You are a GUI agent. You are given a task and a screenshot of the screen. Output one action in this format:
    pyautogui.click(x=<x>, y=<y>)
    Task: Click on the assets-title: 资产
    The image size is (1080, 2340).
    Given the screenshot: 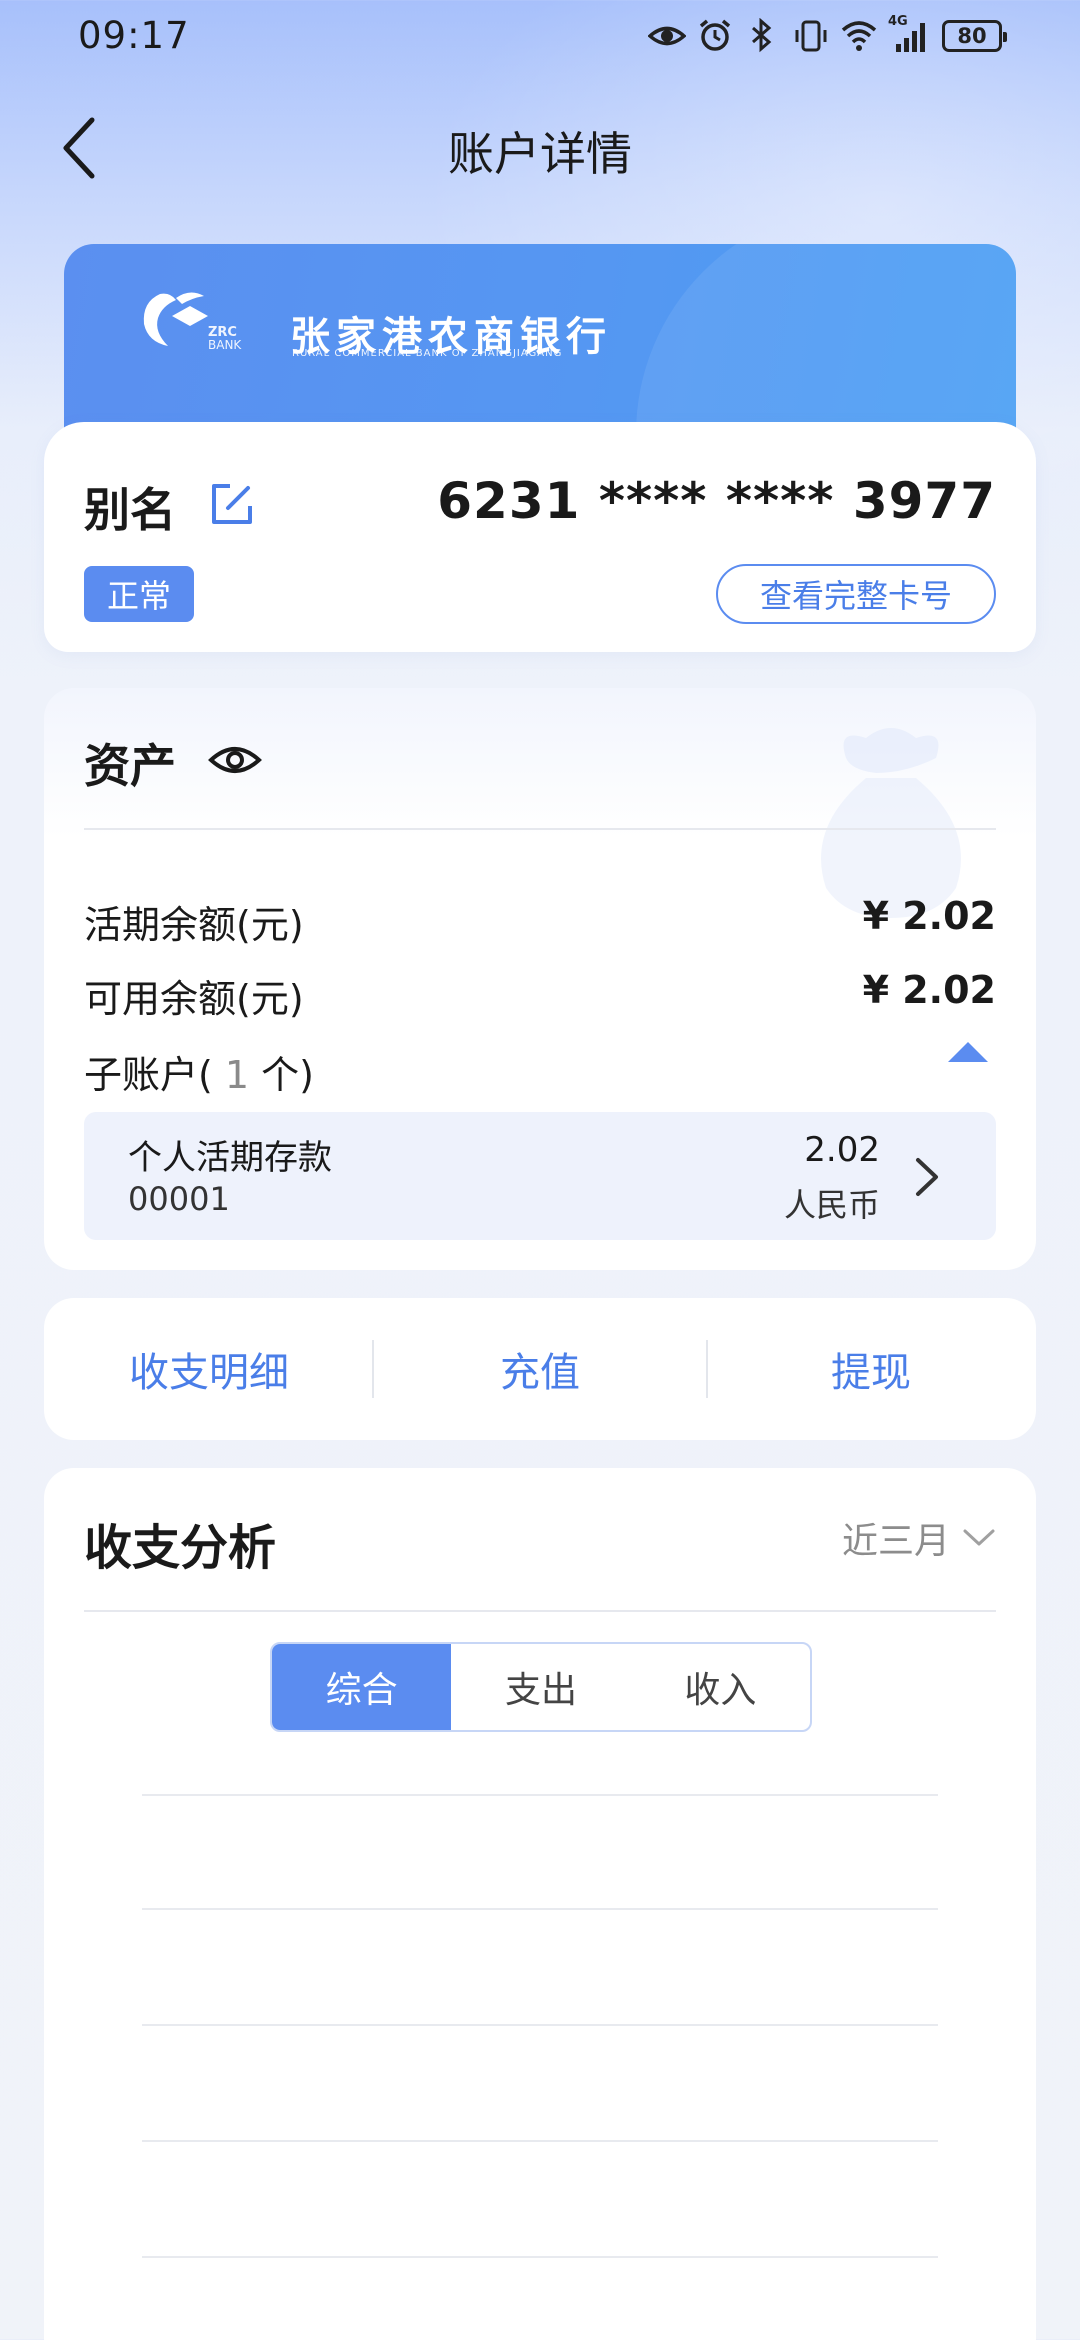 What is the action you would take?
    pyautogui.click(x=130, y=766)
    